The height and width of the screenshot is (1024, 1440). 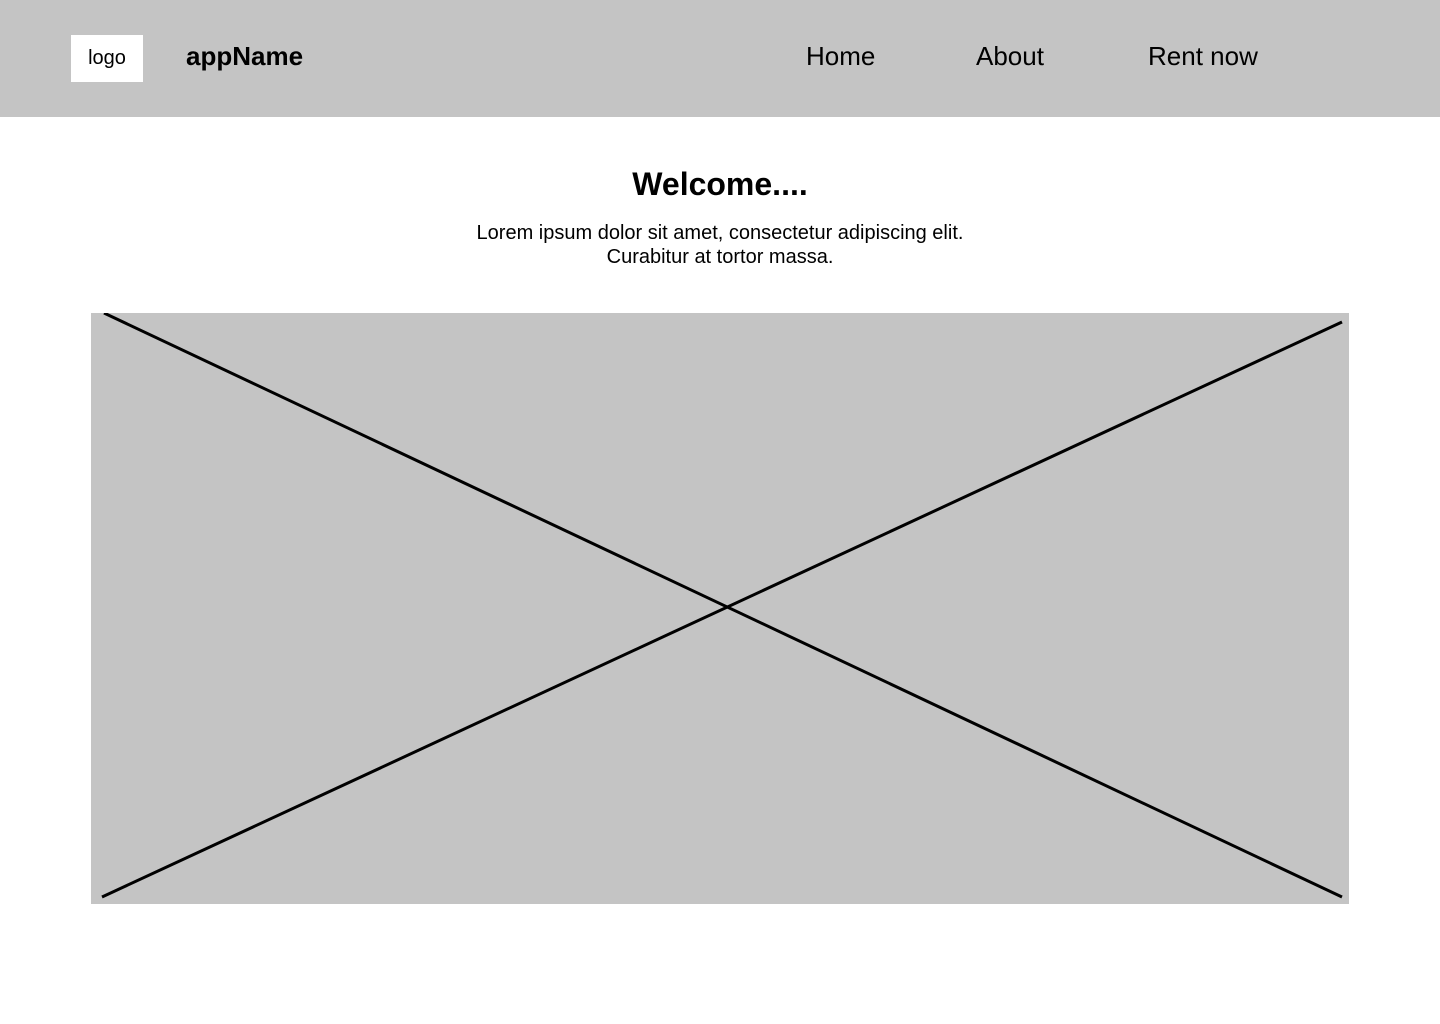 I want to click on logo: logo, so click(x=107, y=58).